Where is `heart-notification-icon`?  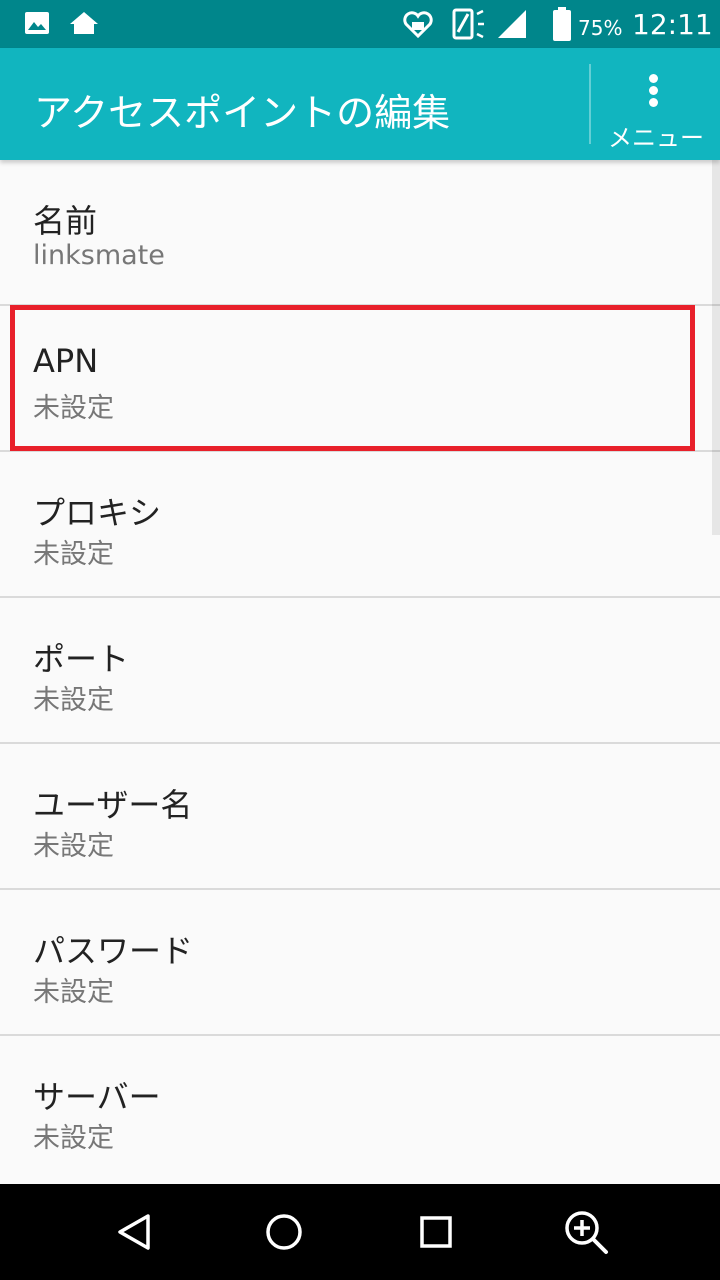 heart-notification-icon is located at coordinates (418, 26).